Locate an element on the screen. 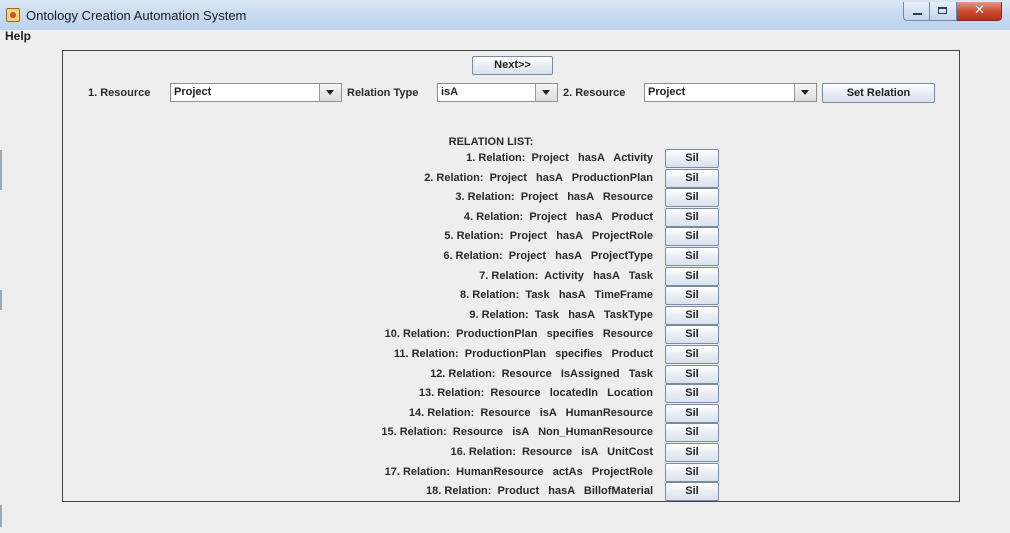  relation-row: 6. Relation: Project hasA ProjectType Sil is located at coordinates (505, 257).